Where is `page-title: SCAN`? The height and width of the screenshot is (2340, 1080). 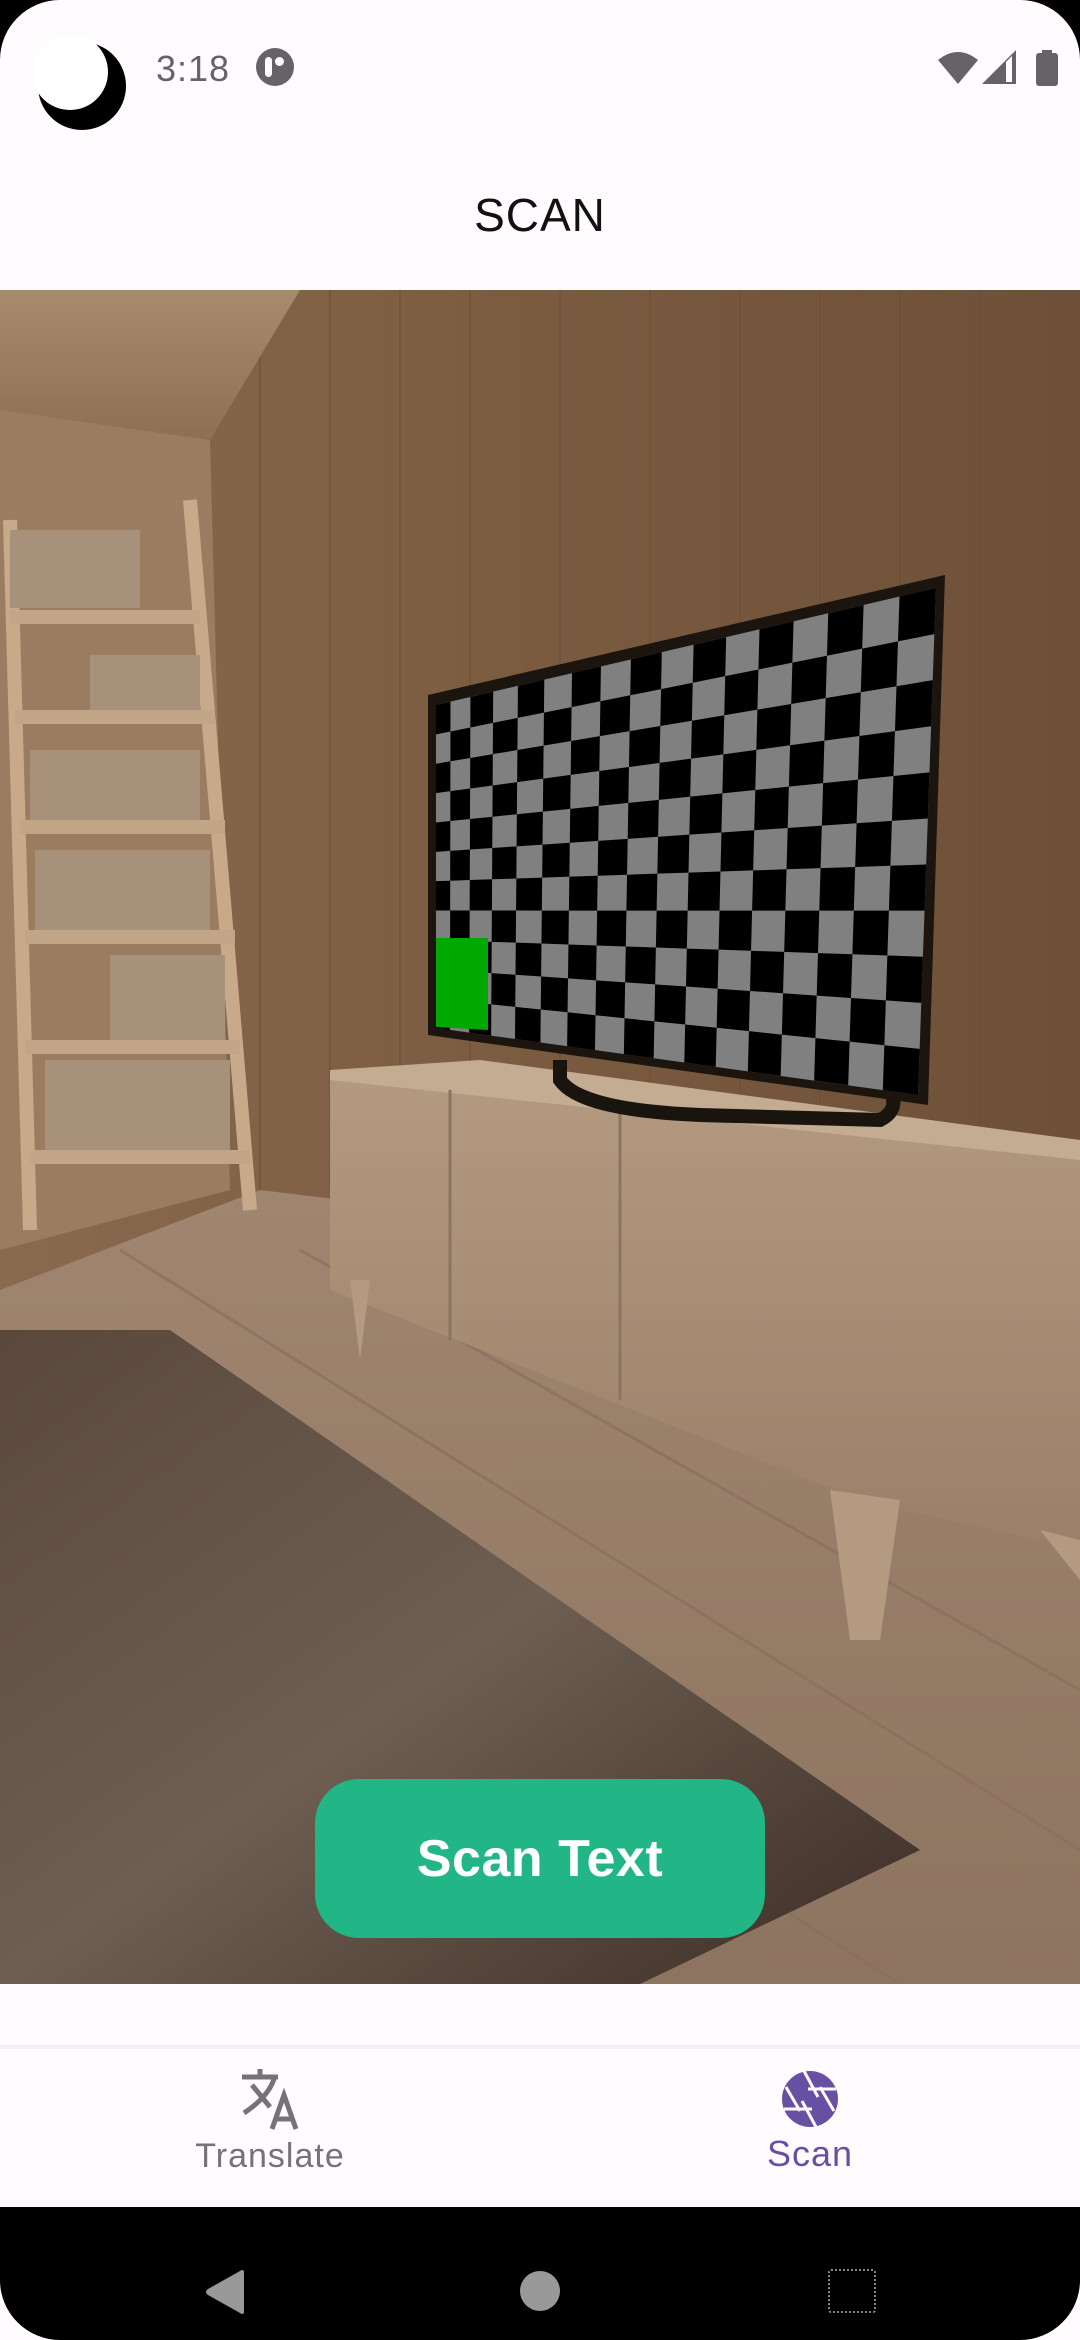
page-title: SCAN is located at coordinates (540, 215).